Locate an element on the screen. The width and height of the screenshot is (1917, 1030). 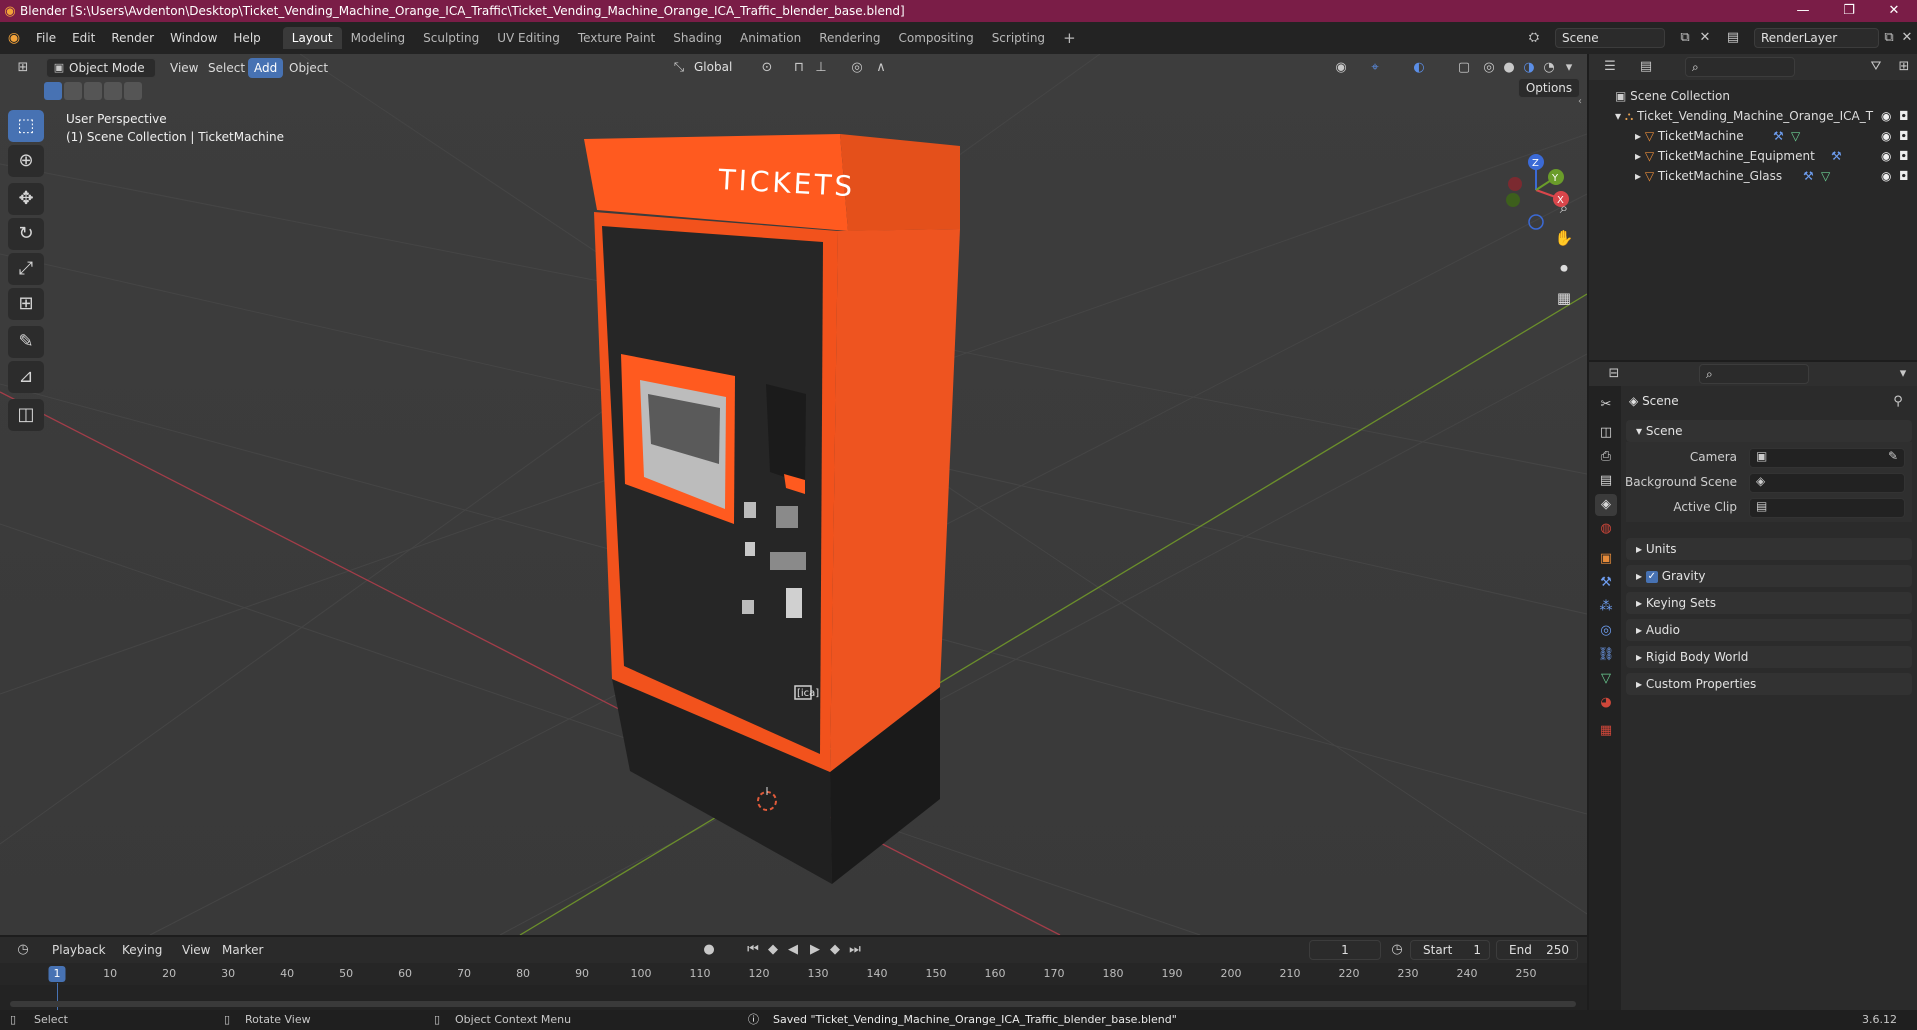
view-layer-browse-icon: ▤ is located at coordinates (1733, 38).